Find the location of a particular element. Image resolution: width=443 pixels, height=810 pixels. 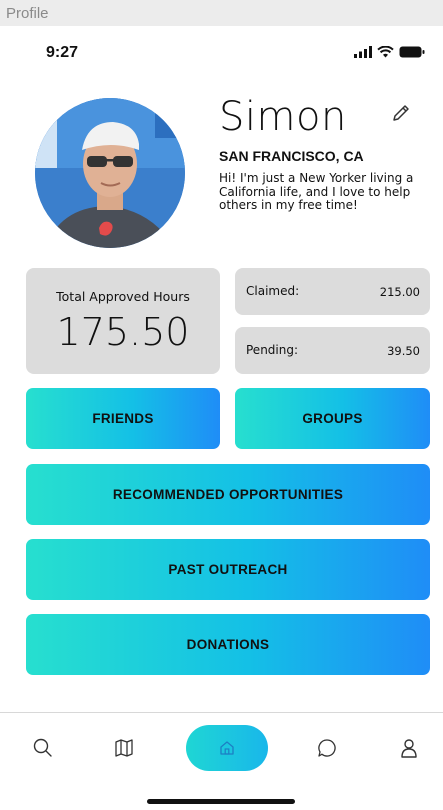

avatar-photo is located at coordinates (110, 173).